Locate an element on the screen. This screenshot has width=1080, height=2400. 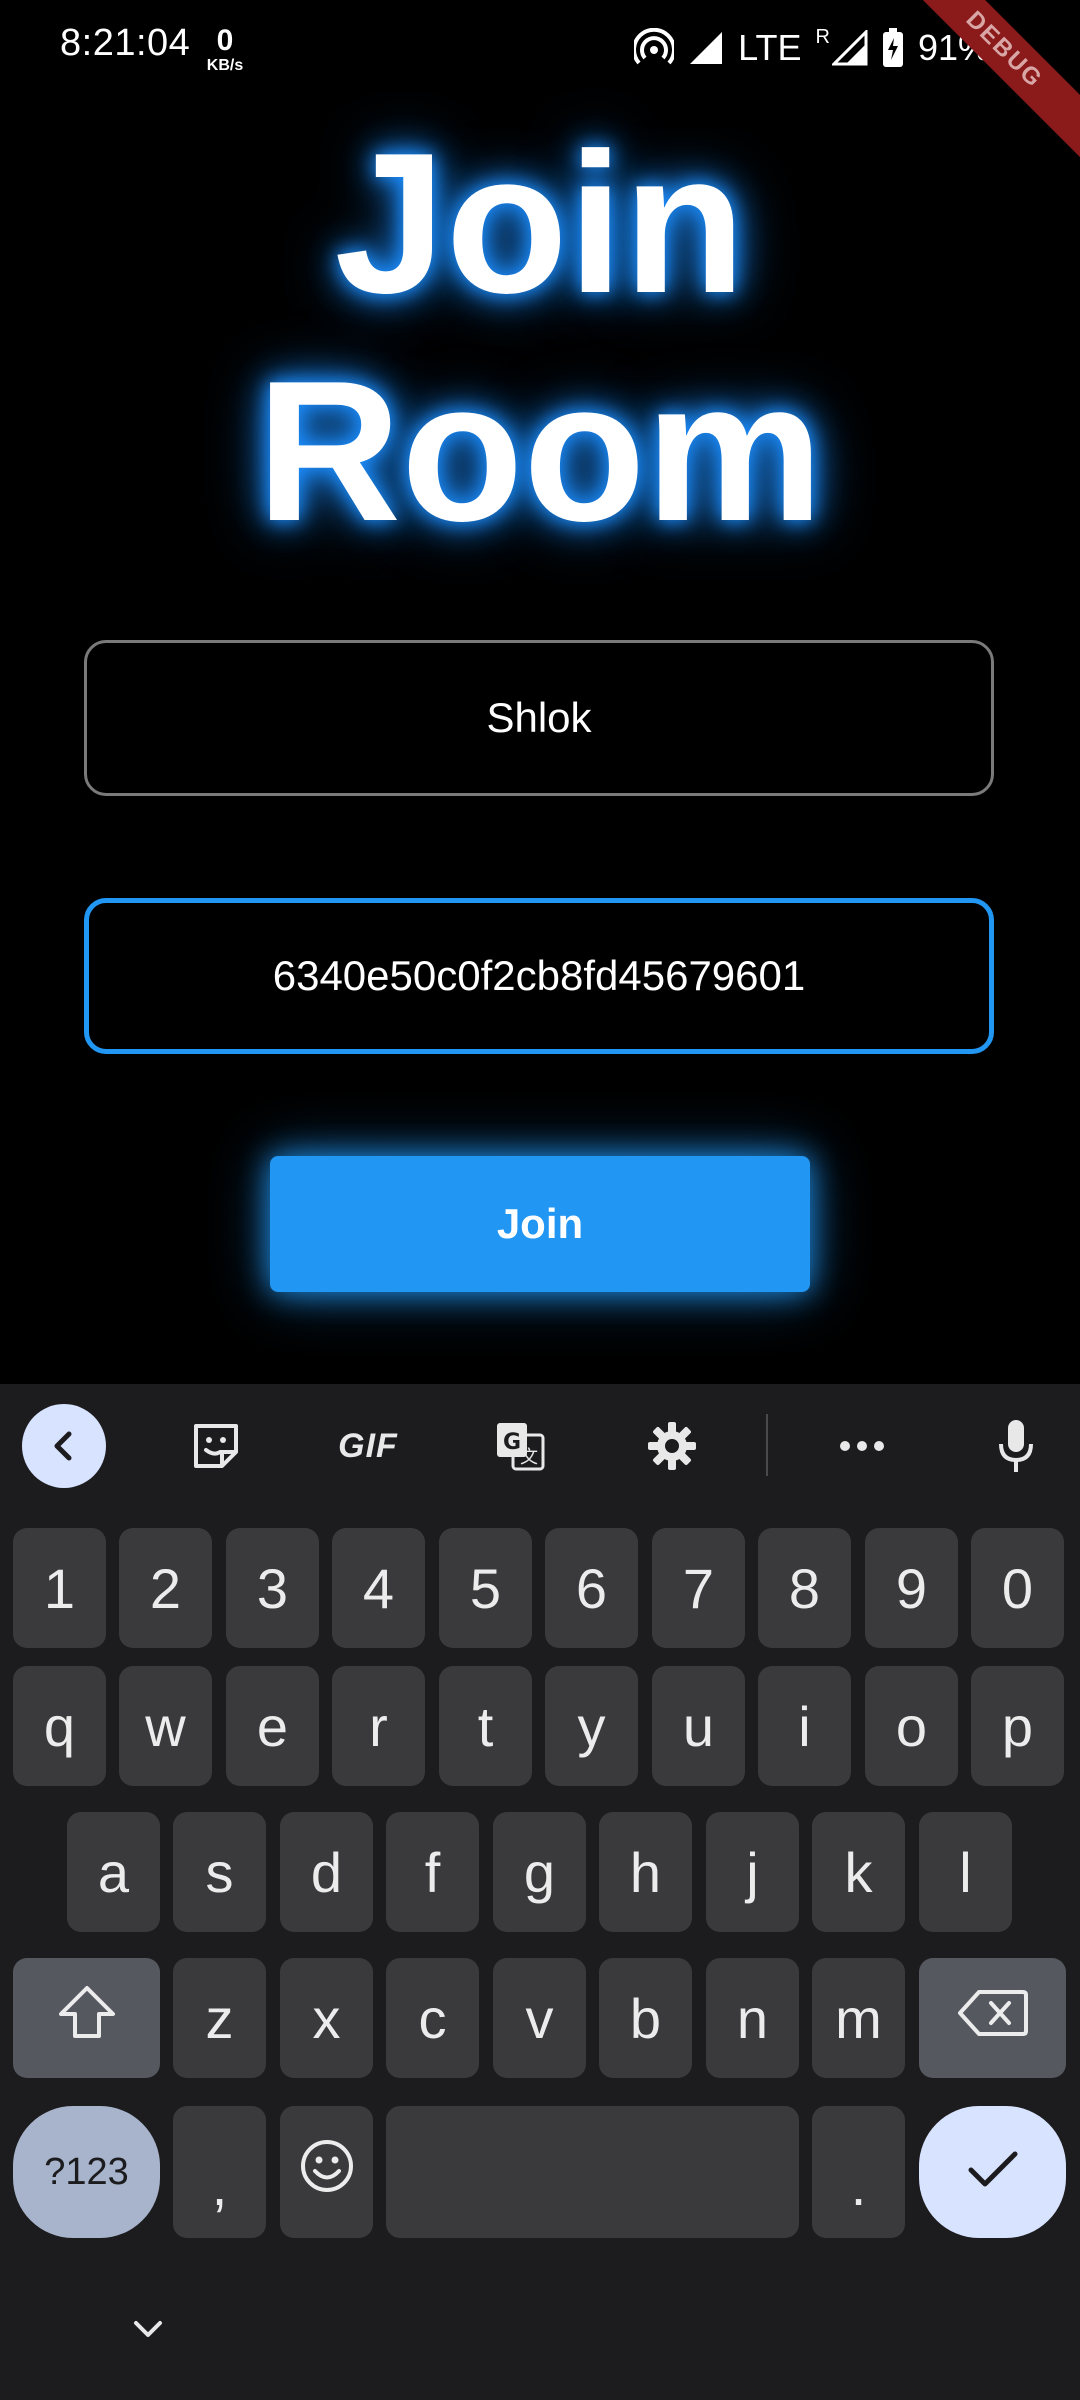
key-s: s is located at coordinates (219, 1872).